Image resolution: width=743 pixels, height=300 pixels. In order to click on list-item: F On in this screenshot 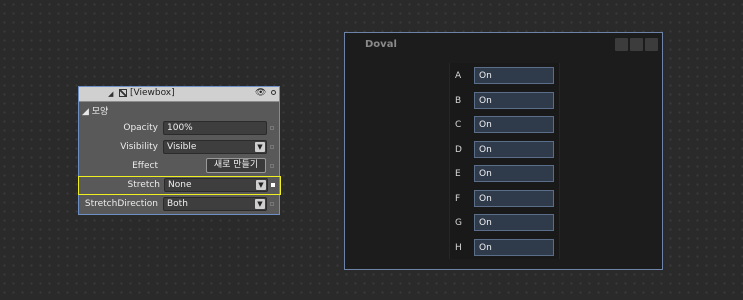, I will do `click(504, 198)`.